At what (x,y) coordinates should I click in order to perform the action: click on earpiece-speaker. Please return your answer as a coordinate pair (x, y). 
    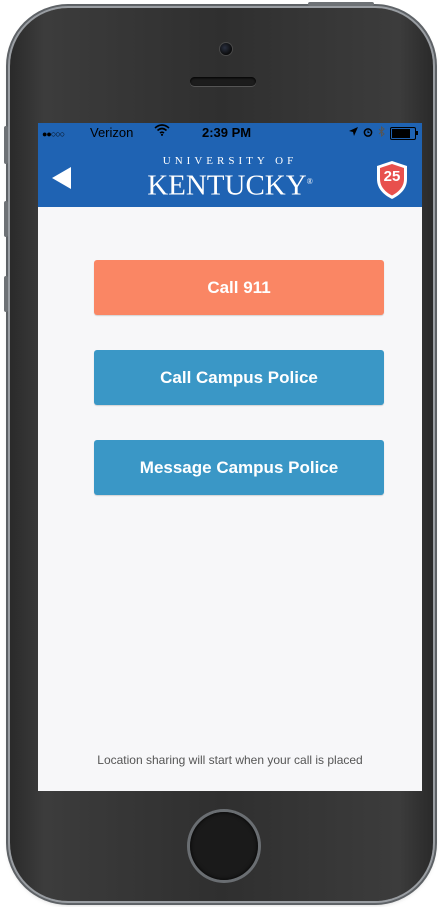
    Looking at the image, I should click on (223, 81).